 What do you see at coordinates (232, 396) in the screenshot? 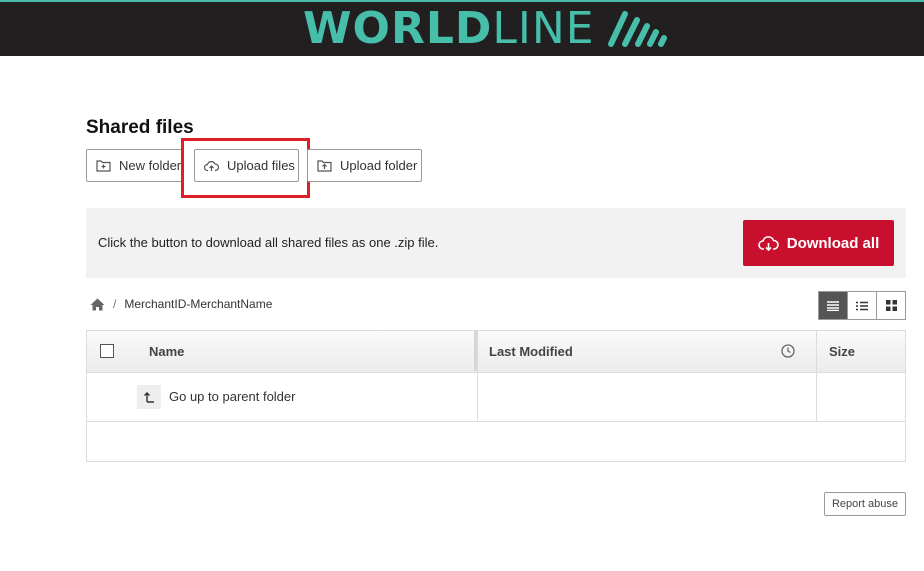
I see `parent-folder-link: Go up to parent folder` at bounding box center [232, 396].